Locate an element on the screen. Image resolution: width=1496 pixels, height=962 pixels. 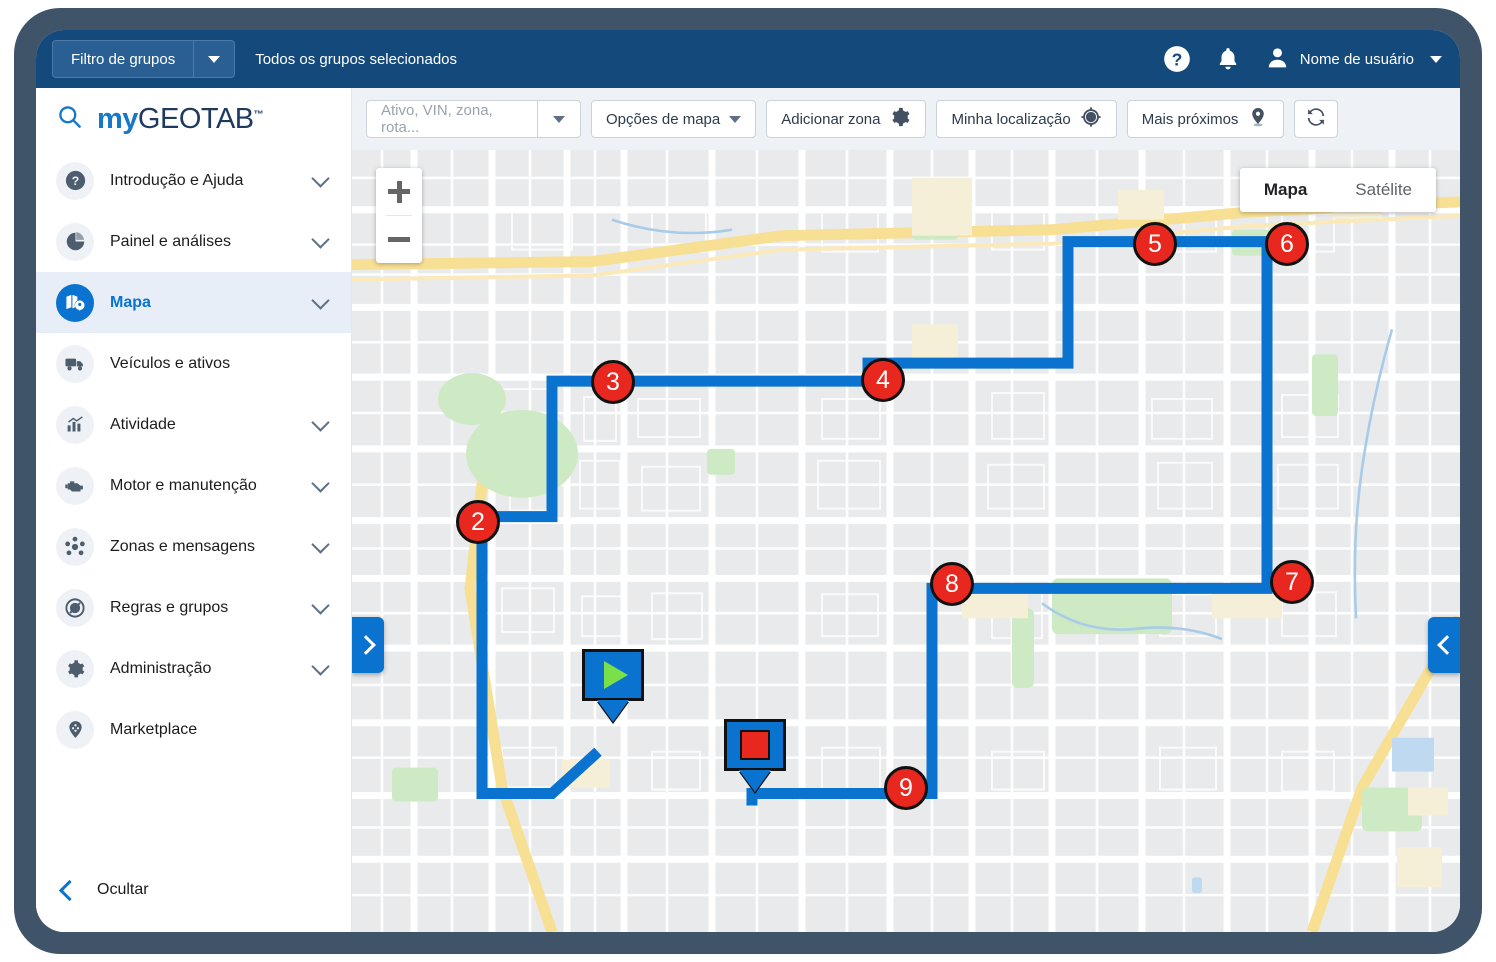
logo-geotab: GEOTAB is located at coordinates (195, 118).